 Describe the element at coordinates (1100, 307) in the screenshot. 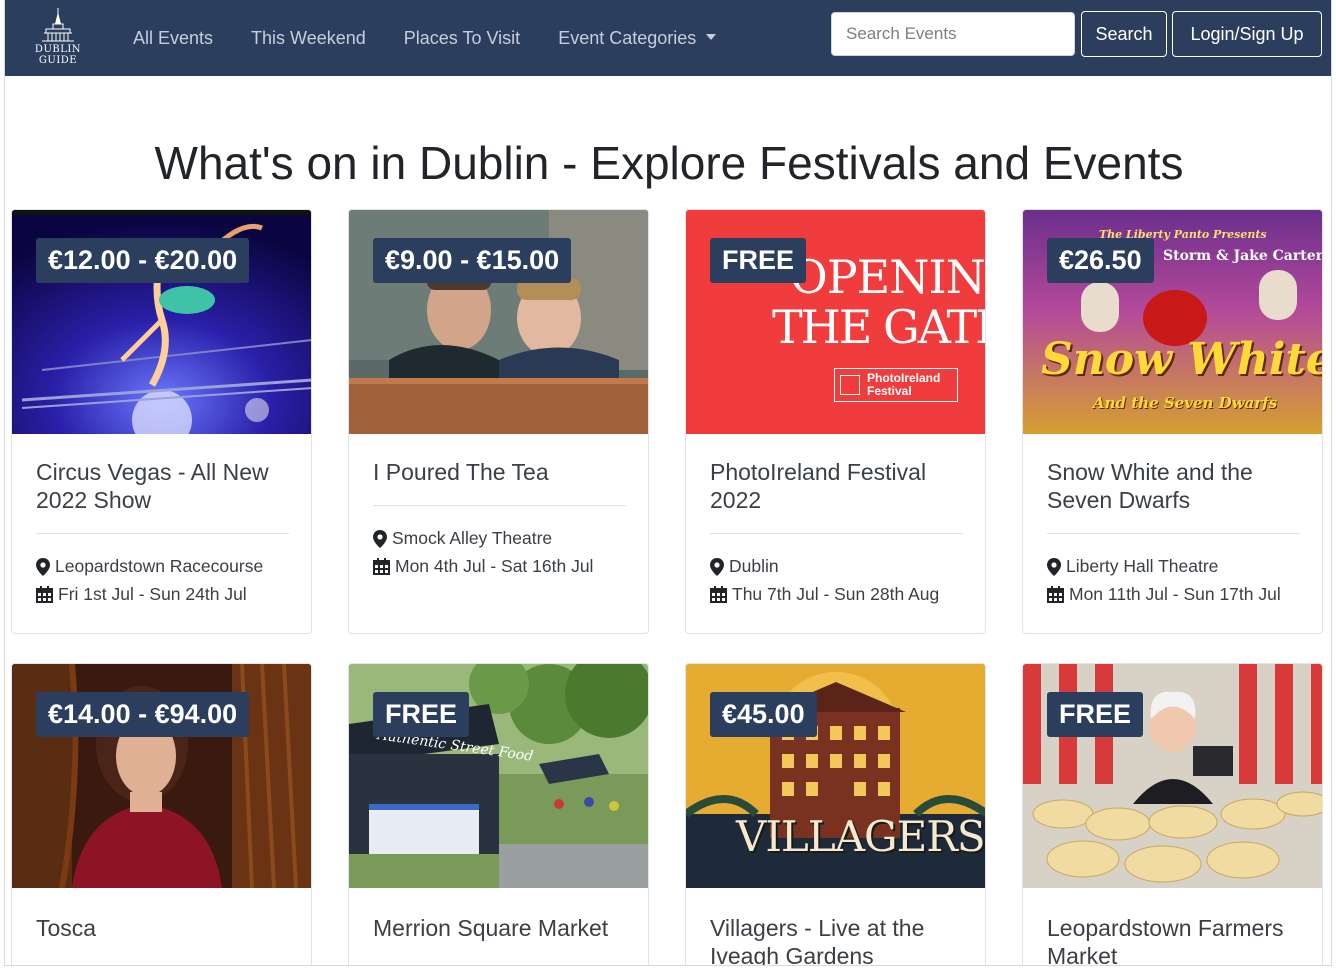

I see `performer-photo-left` at that location.